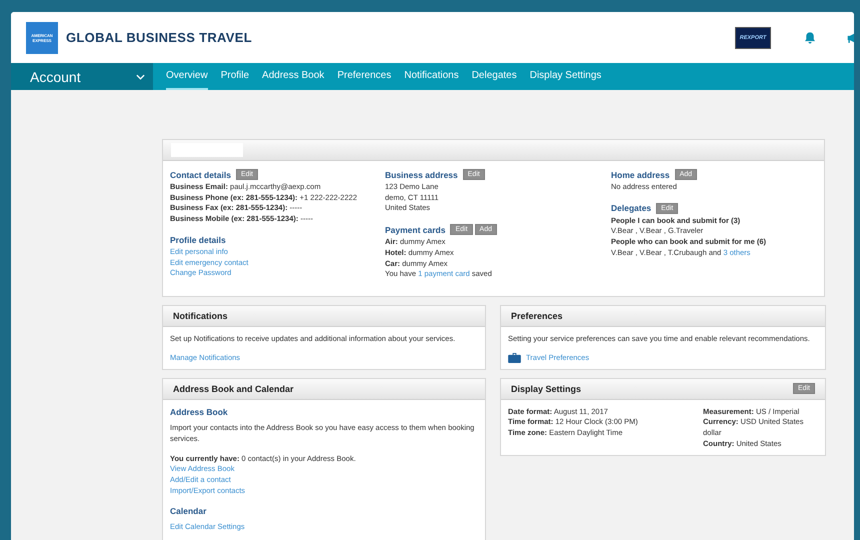 The width and height of the screenshot is (860, 540). I want to click on nav-tab: Delegates, so click(494, 76).